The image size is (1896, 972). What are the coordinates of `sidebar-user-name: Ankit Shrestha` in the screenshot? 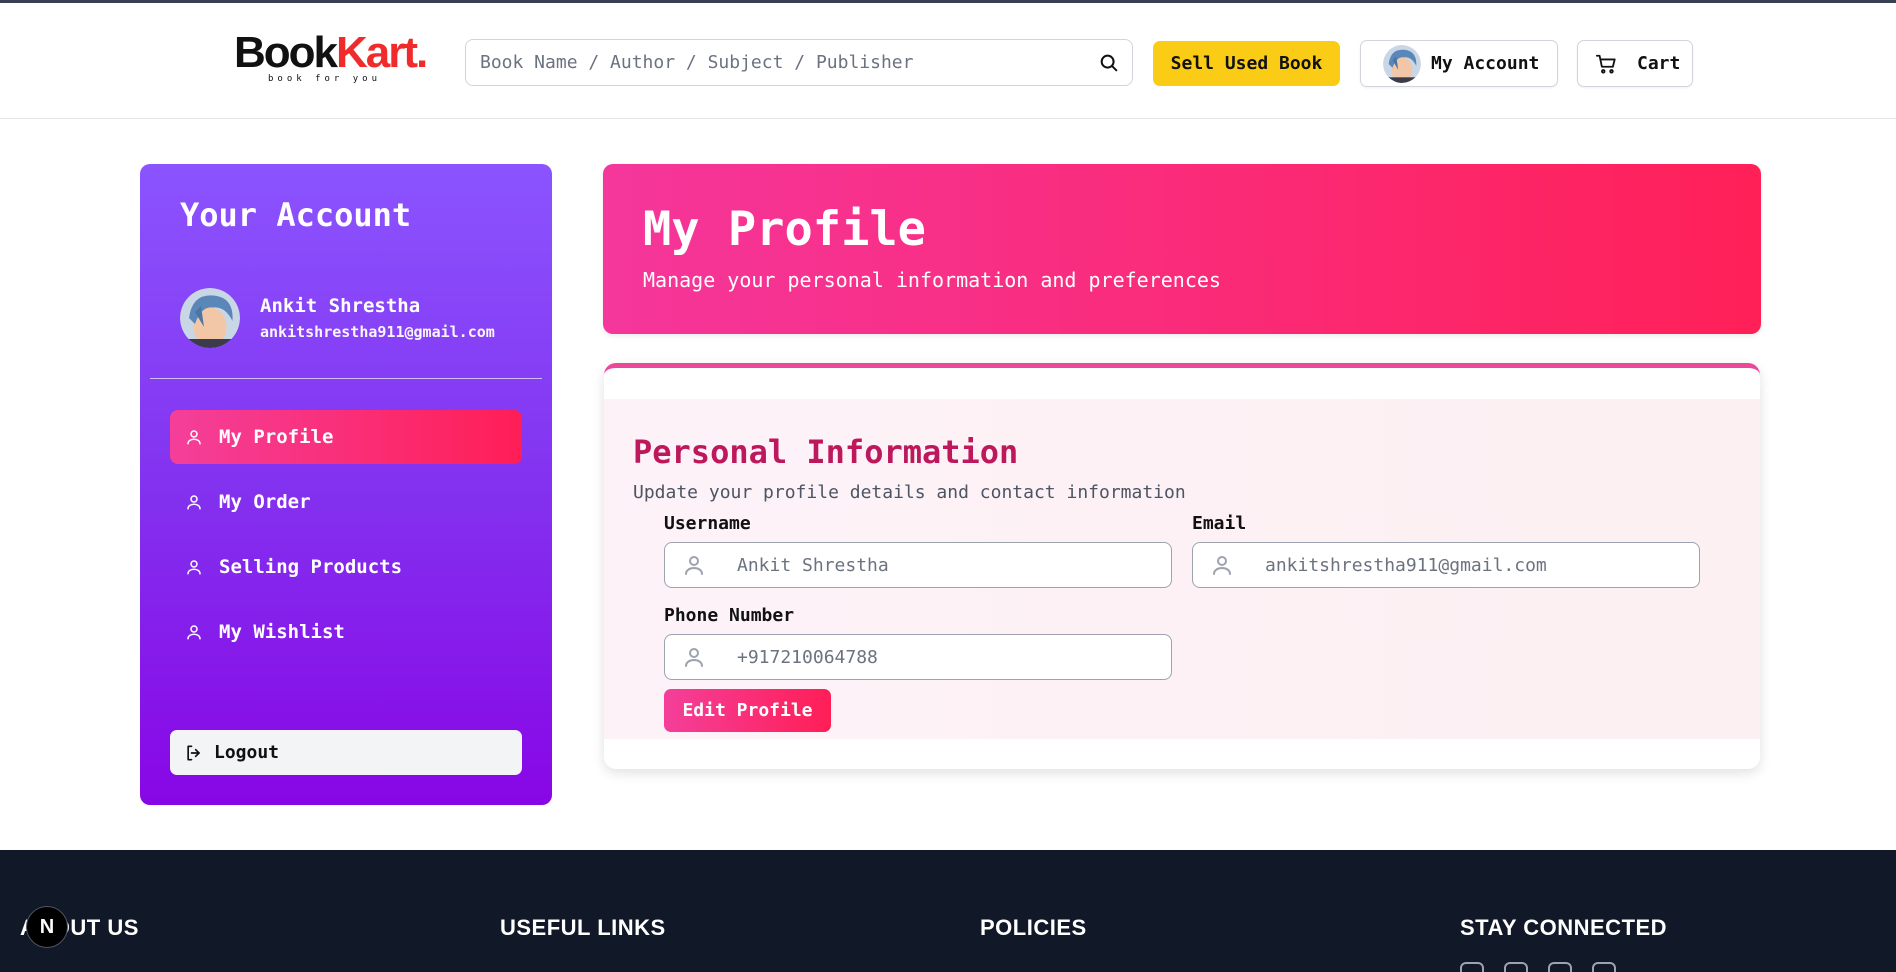 It's located at (340, 306).